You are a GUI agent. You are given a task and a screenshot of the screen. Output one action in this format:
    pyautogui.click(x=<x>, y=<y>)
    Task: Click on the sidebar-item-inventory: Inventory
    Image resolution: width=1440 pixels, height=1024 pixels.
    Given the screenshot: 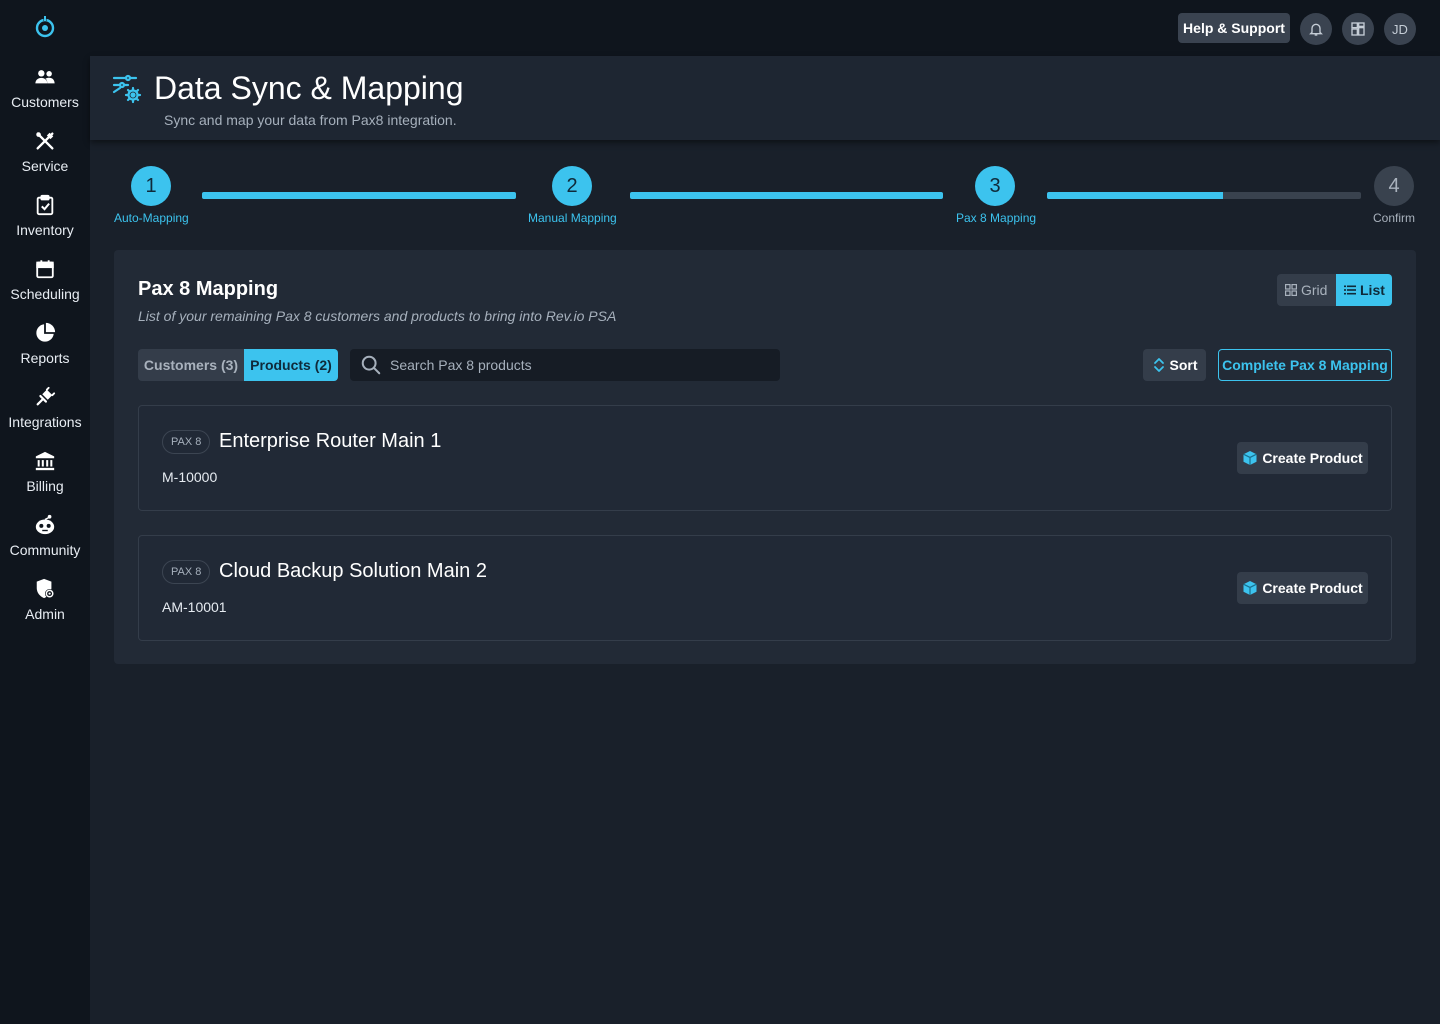 What is the action you would take?
    pyautogui.click(x=45, y=222)
    